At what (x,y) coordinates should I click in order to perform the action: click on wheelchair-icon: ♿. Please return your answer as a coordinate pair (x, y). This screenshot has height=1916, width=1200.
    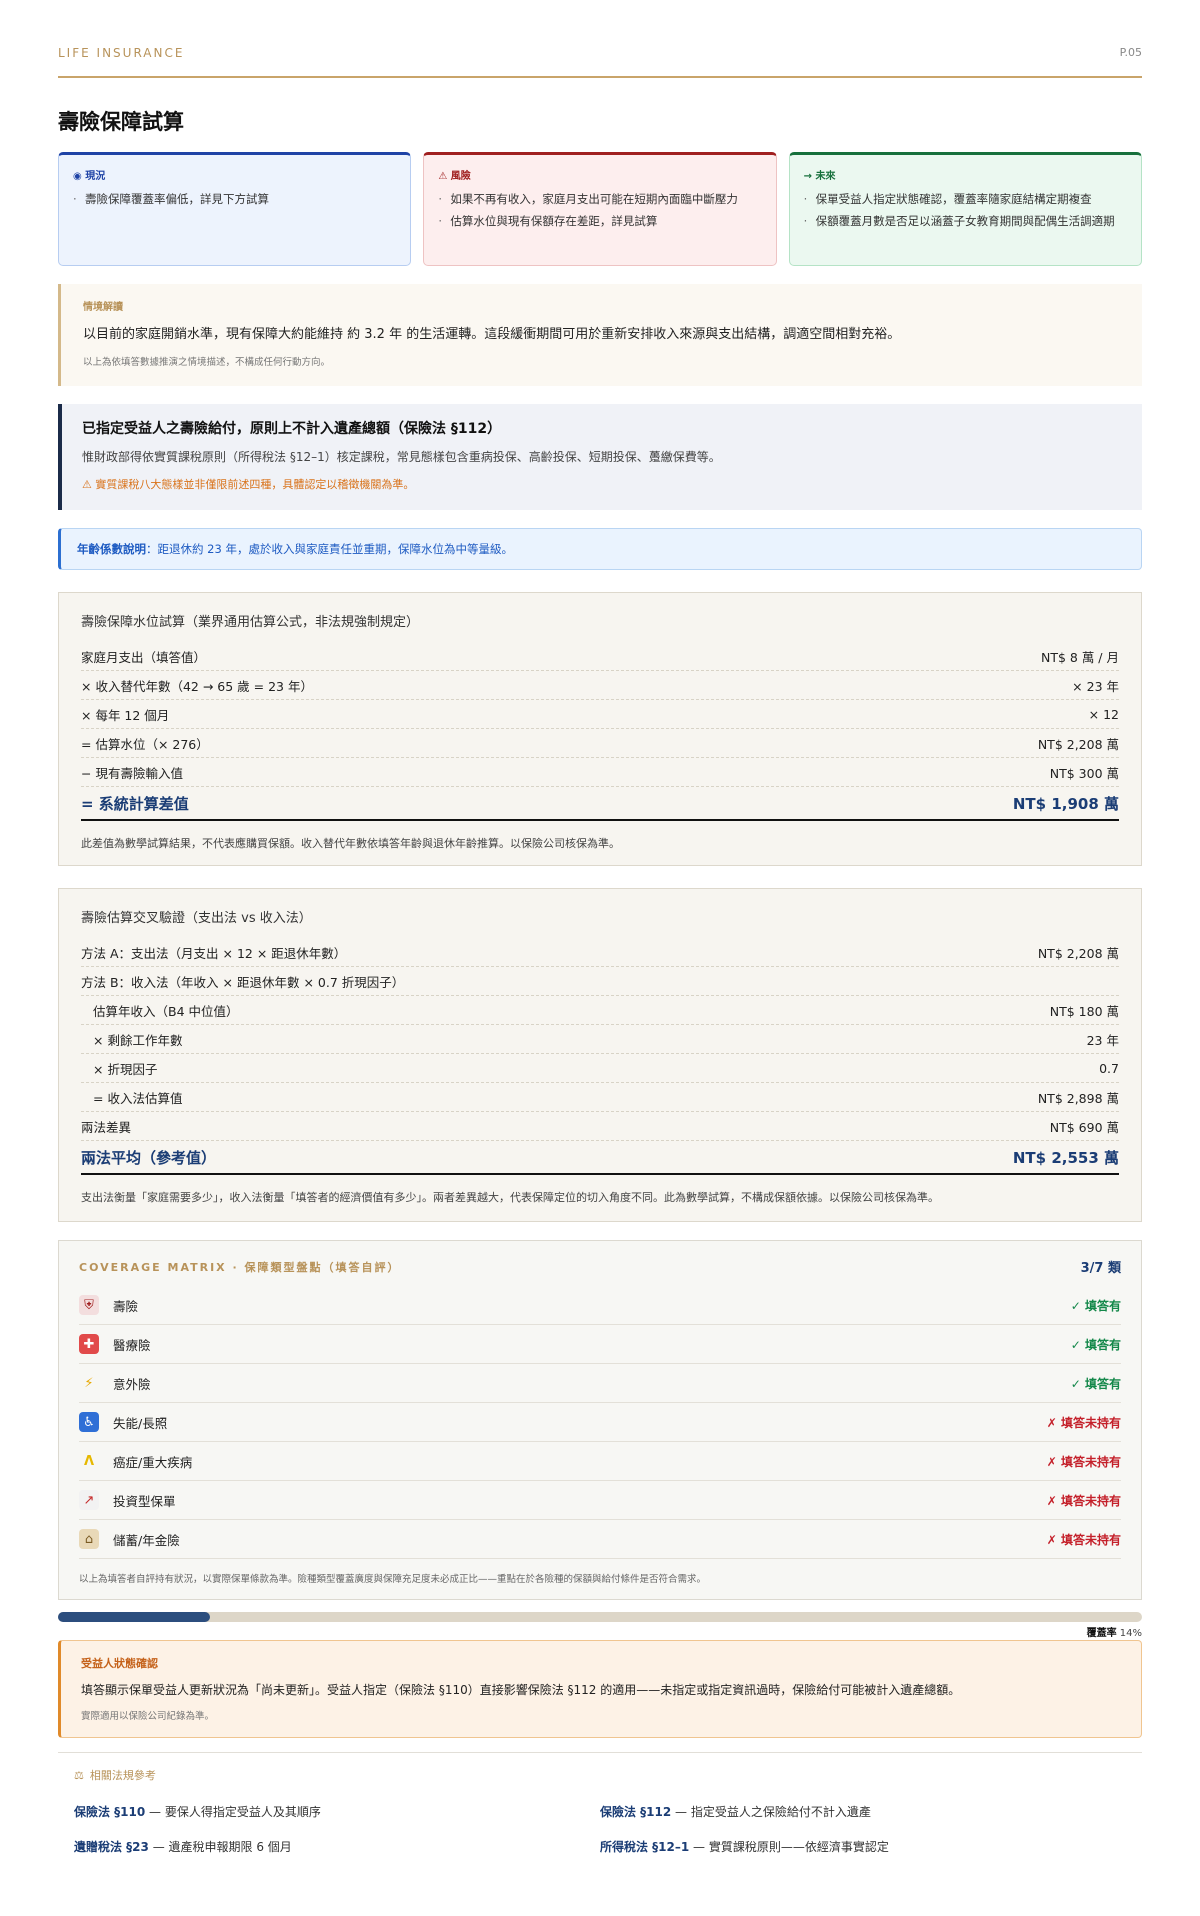
    Looking at the image, I should click on (89, 1422).